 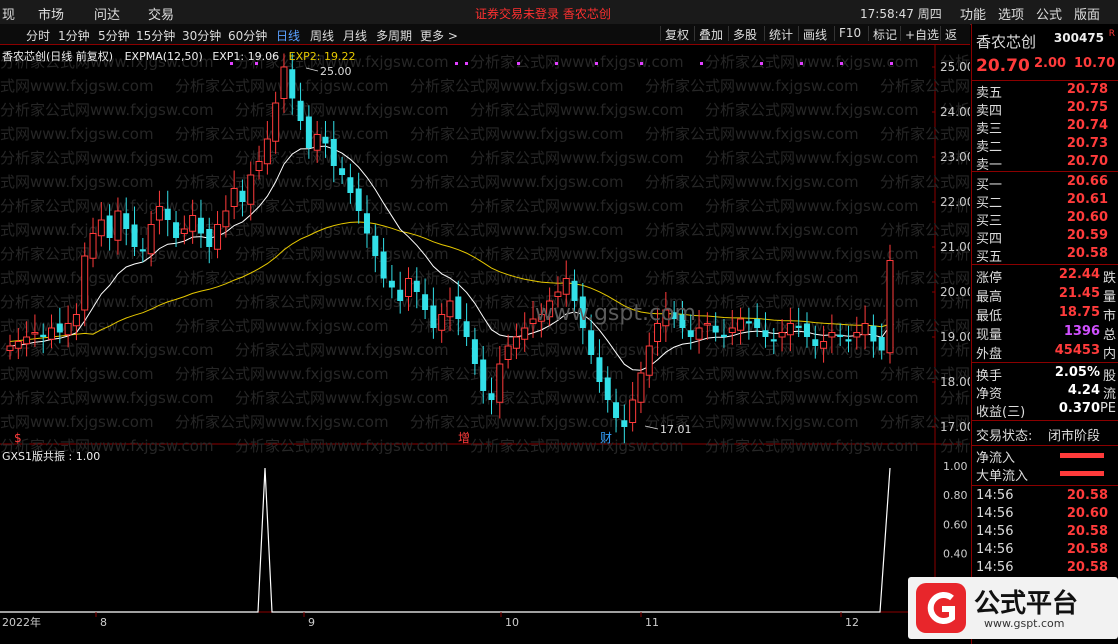 I want to click on tab-15min: 15分钟, so click(x=155, y=35).